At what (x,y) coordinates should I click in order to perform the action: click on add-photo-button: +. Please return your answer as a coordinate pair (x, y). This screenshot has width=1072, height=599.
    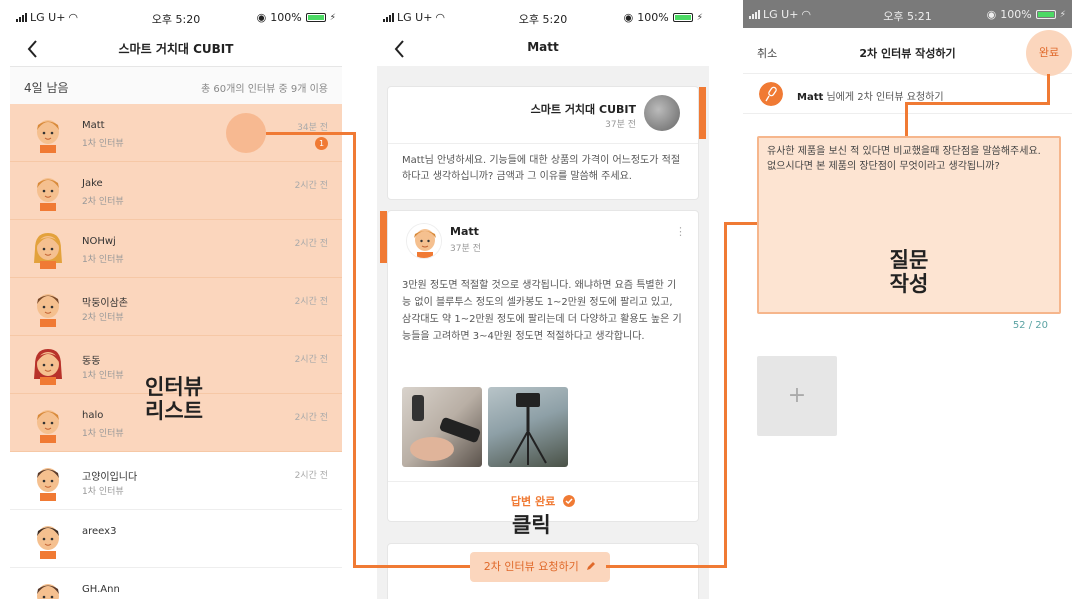
    Looking at the image, I should click on (797, 396).